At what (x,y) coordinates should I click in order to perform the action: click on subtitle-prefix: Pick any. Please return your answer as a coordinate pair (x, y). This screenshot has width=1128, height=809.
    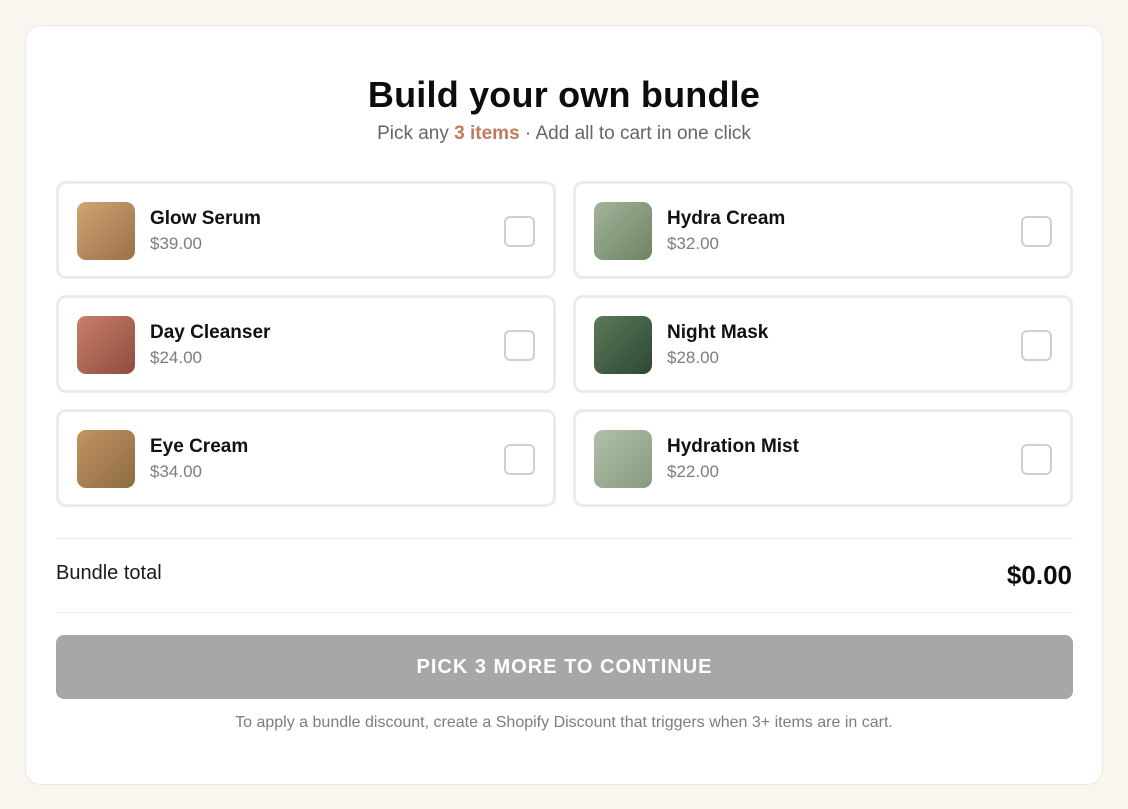
    Looking at the image, I should click on (416, 133).